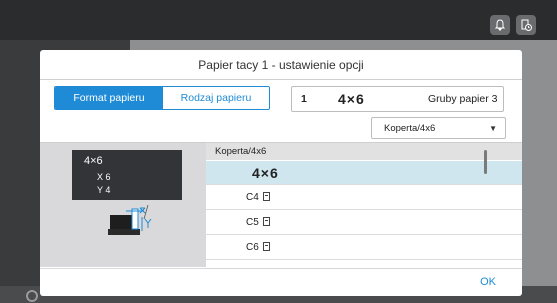  What do you see at coordinates (252, 197) in the screenshot?
I see `list-item-label: C4` at bounding box center [252, 197].